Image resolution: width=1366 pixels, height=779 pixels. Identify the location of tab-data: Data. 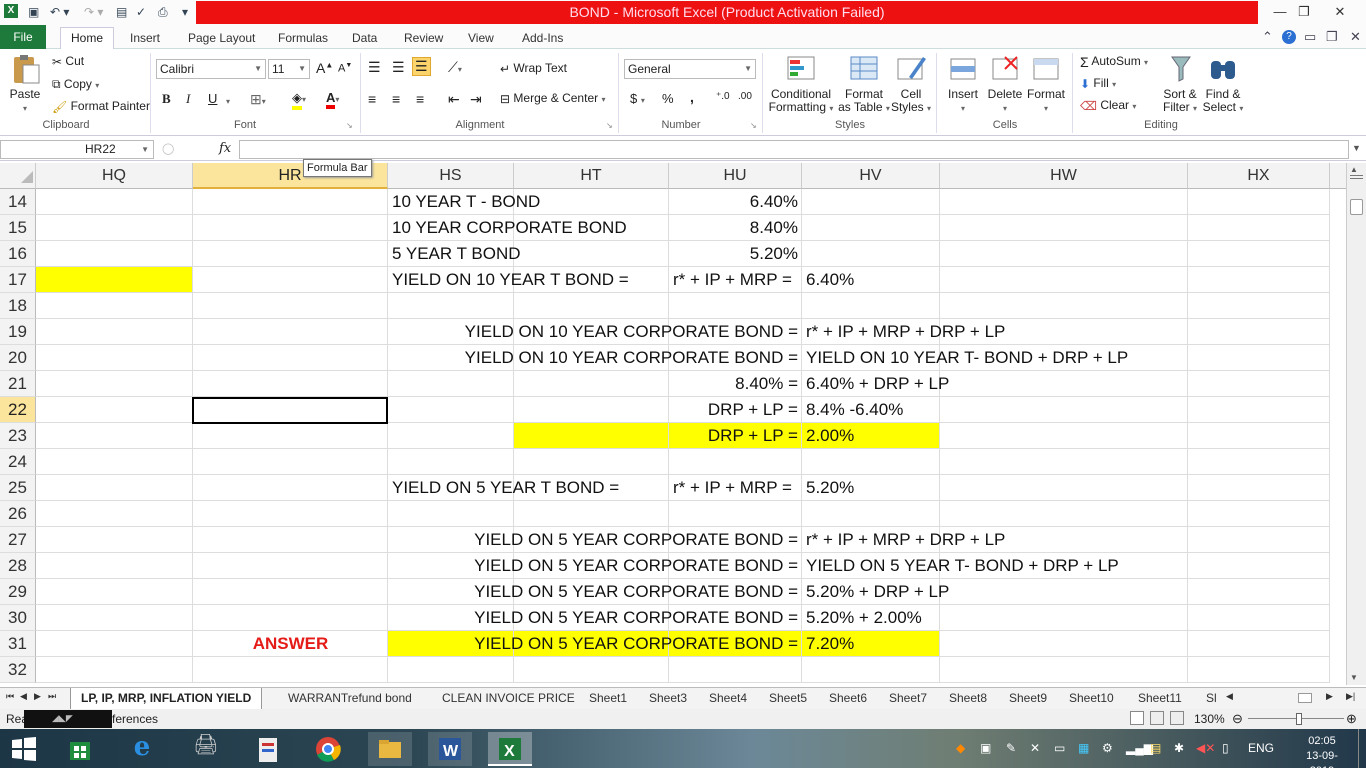
(364, 38).